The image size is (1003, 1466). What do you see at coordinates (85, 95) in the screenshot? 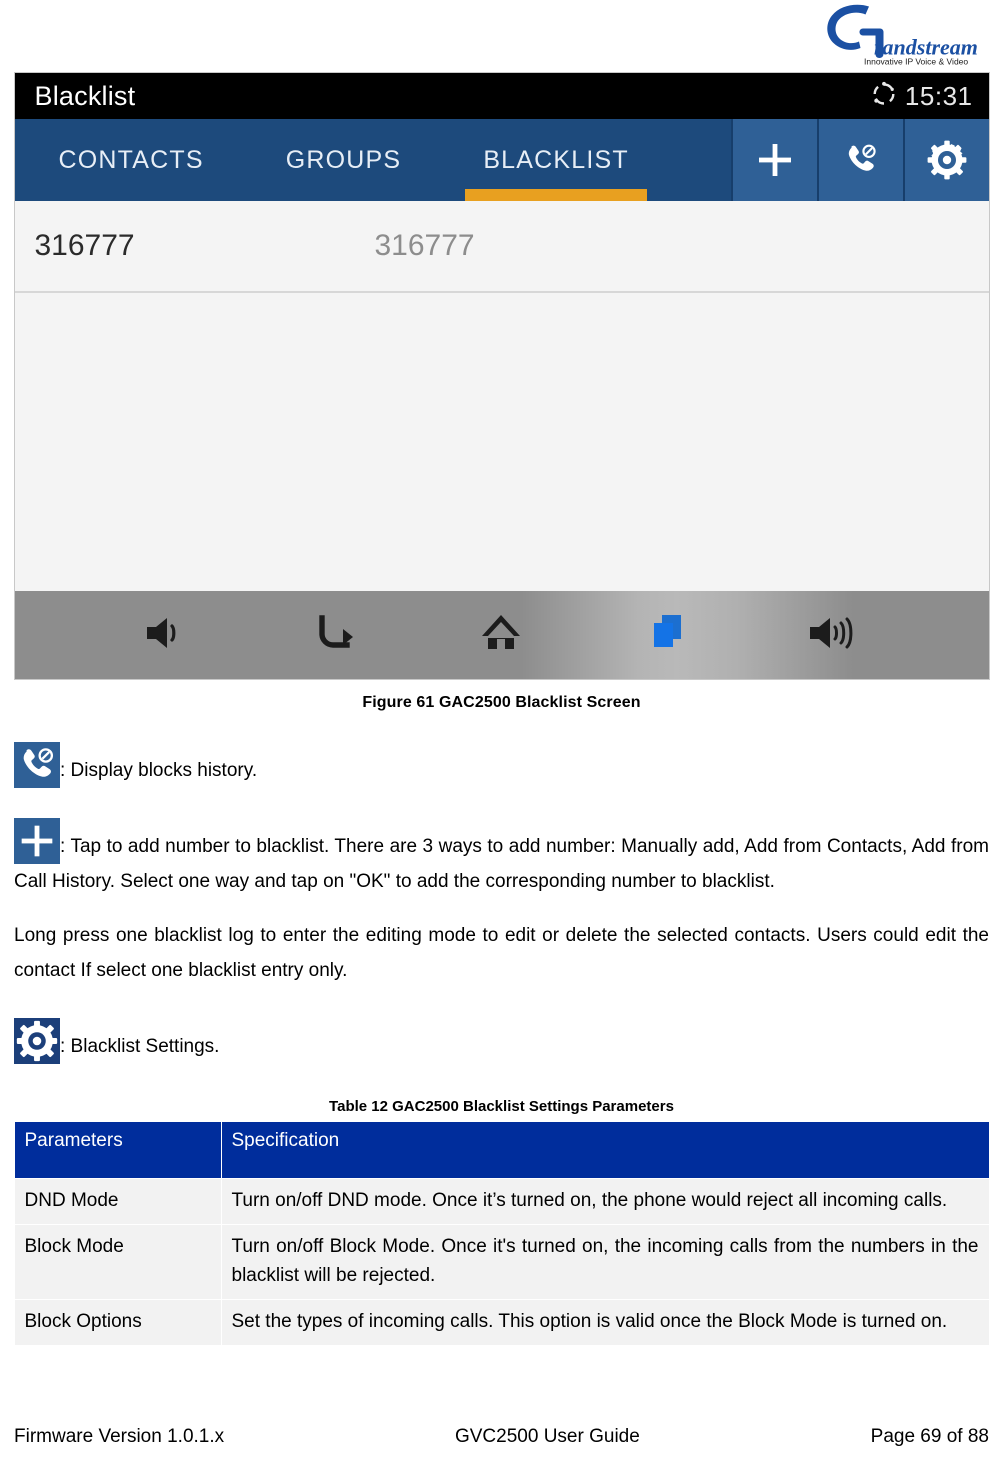
I see `screen-title: Blacklist` at bounding box center [85, 95].